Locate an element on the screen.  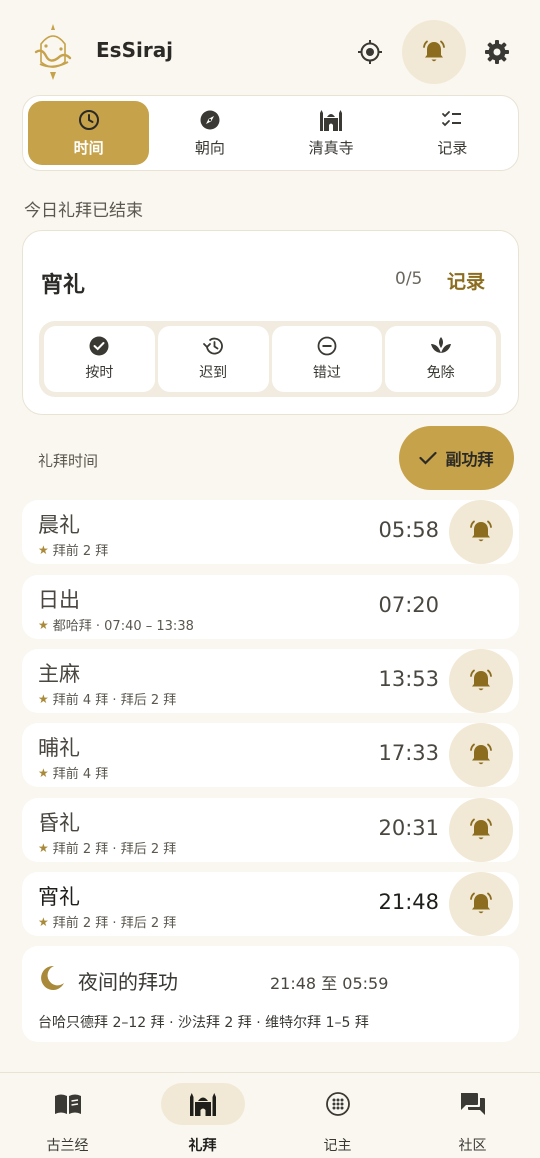
status-label: 免除 is located at coordinates (440, 373).